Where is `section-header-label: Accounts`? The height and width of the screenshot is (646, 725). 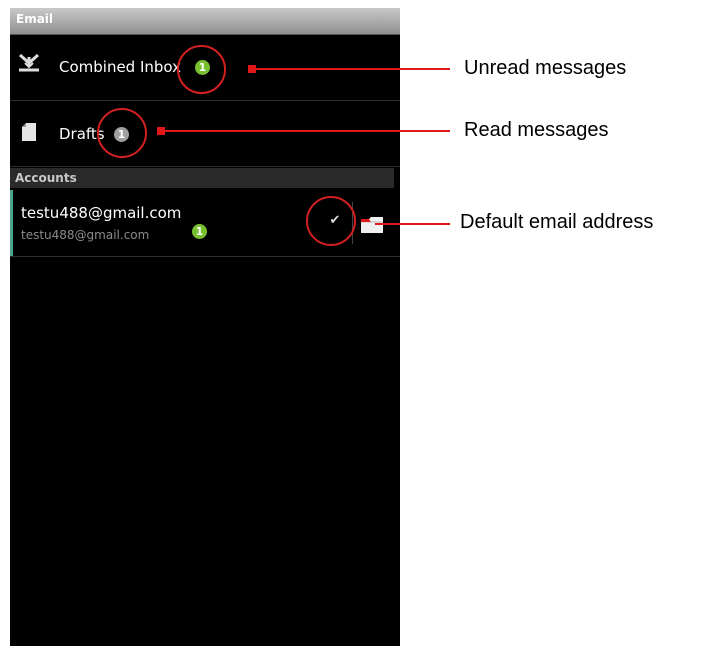 section-header-label: Accounts is located at coordinates (46, 178).